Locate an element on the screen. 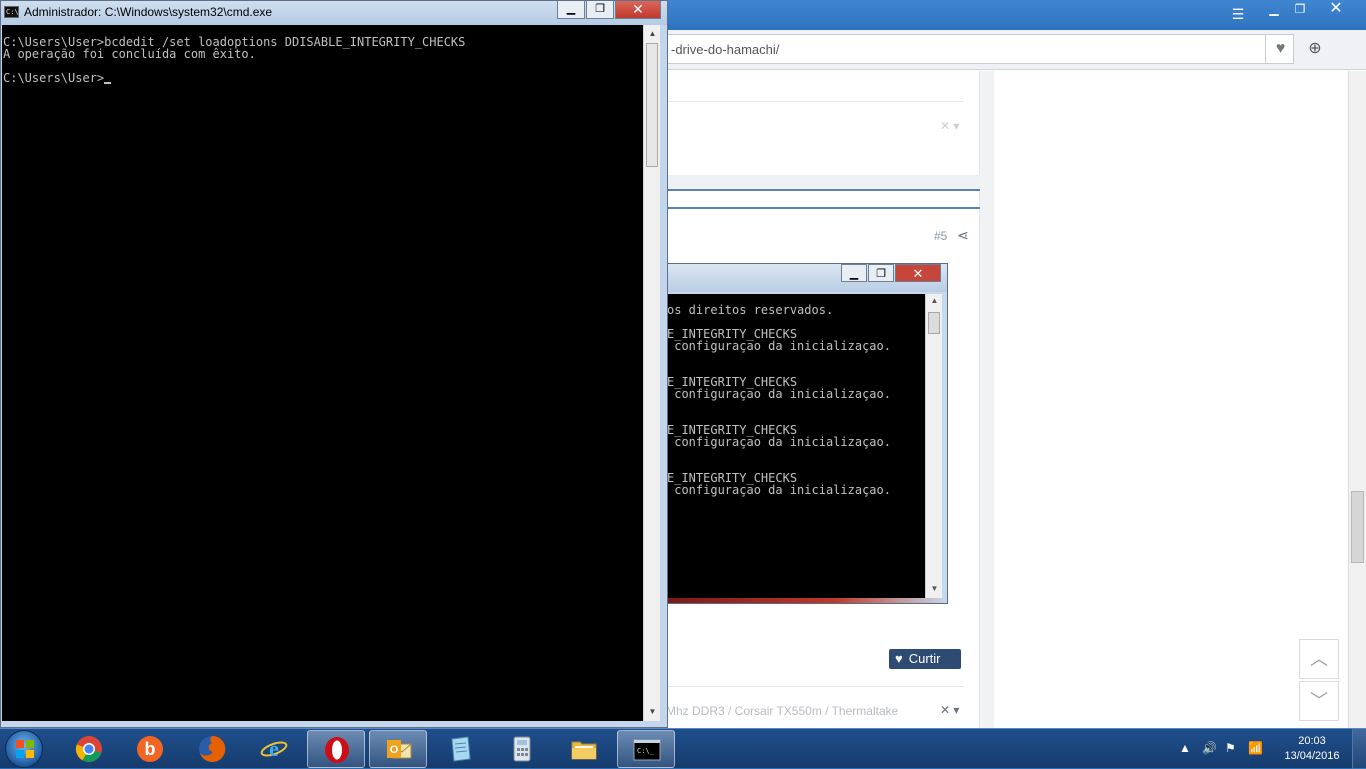 The height and width of the screenshot is (769, 1366). secondary-console-line: os direitos reservados. is located at coordinates (750, 310).